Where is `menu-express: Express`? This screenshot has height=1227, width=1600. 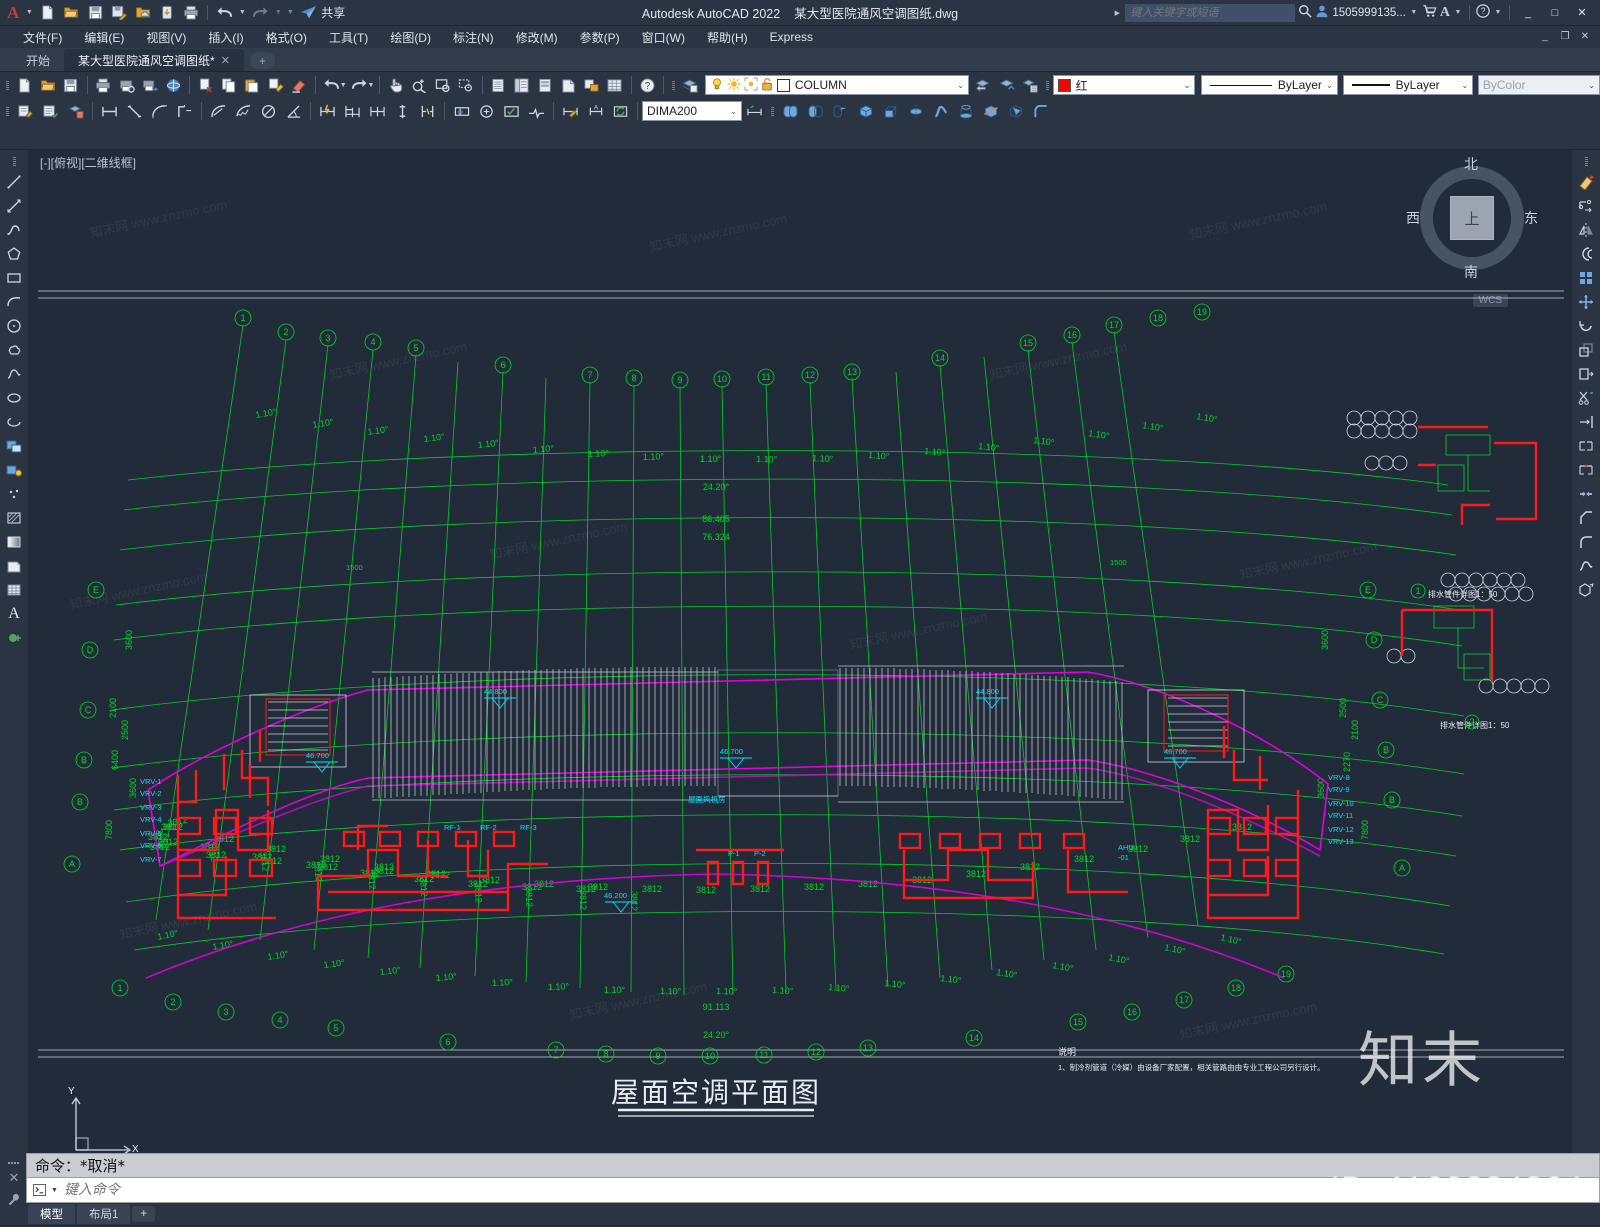
menu-express: Express is located at coordinates (791, 37).